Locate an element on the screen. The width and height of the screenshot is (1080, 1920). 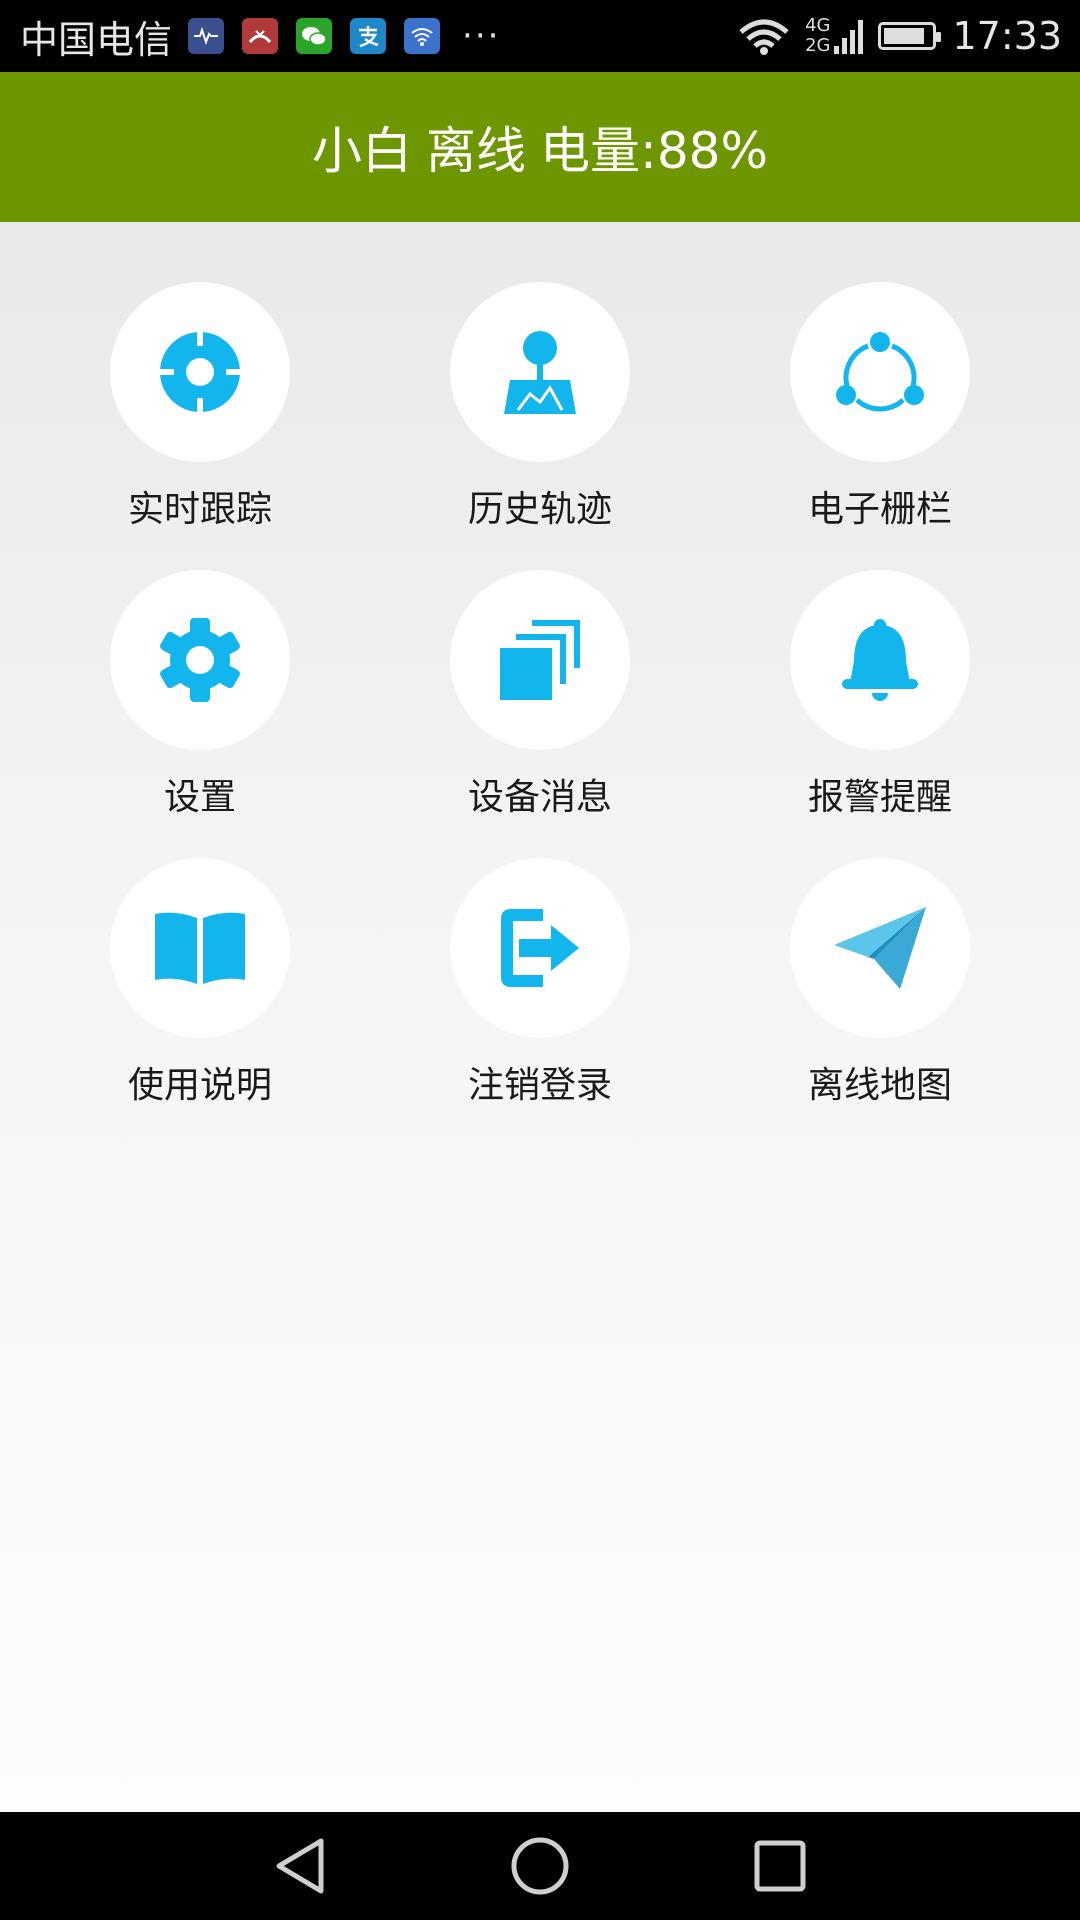
recent-apps-button is located at coordinates (780, 1866).